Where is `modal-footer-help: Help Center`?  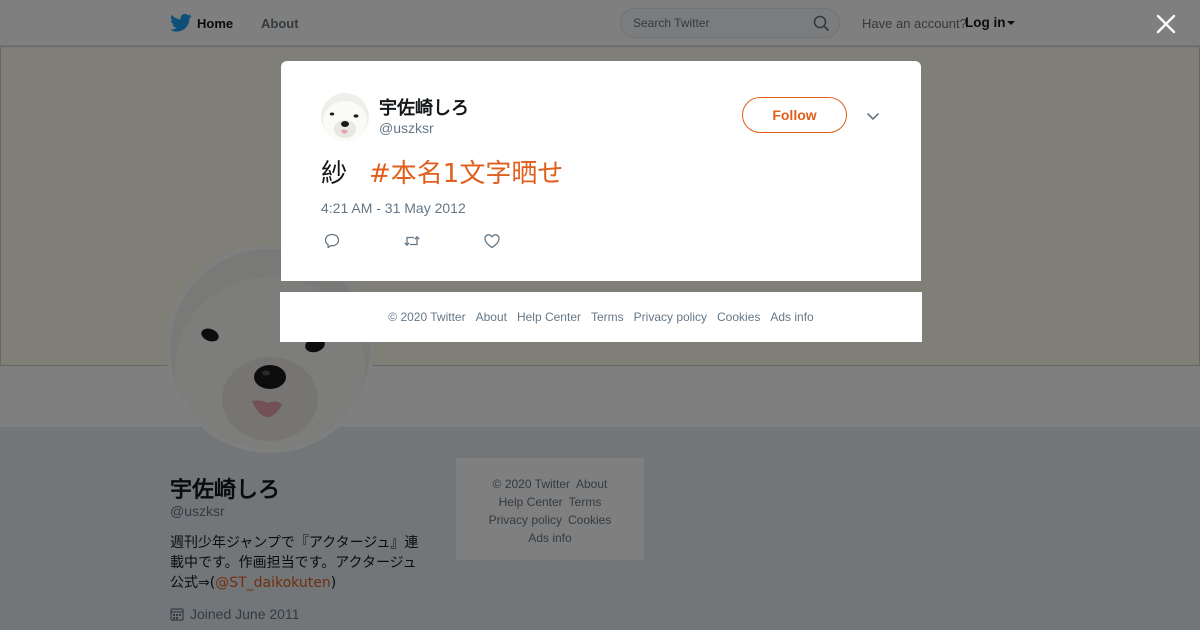 modal-footer-help: Help Center is located at coordinates (549, 317).